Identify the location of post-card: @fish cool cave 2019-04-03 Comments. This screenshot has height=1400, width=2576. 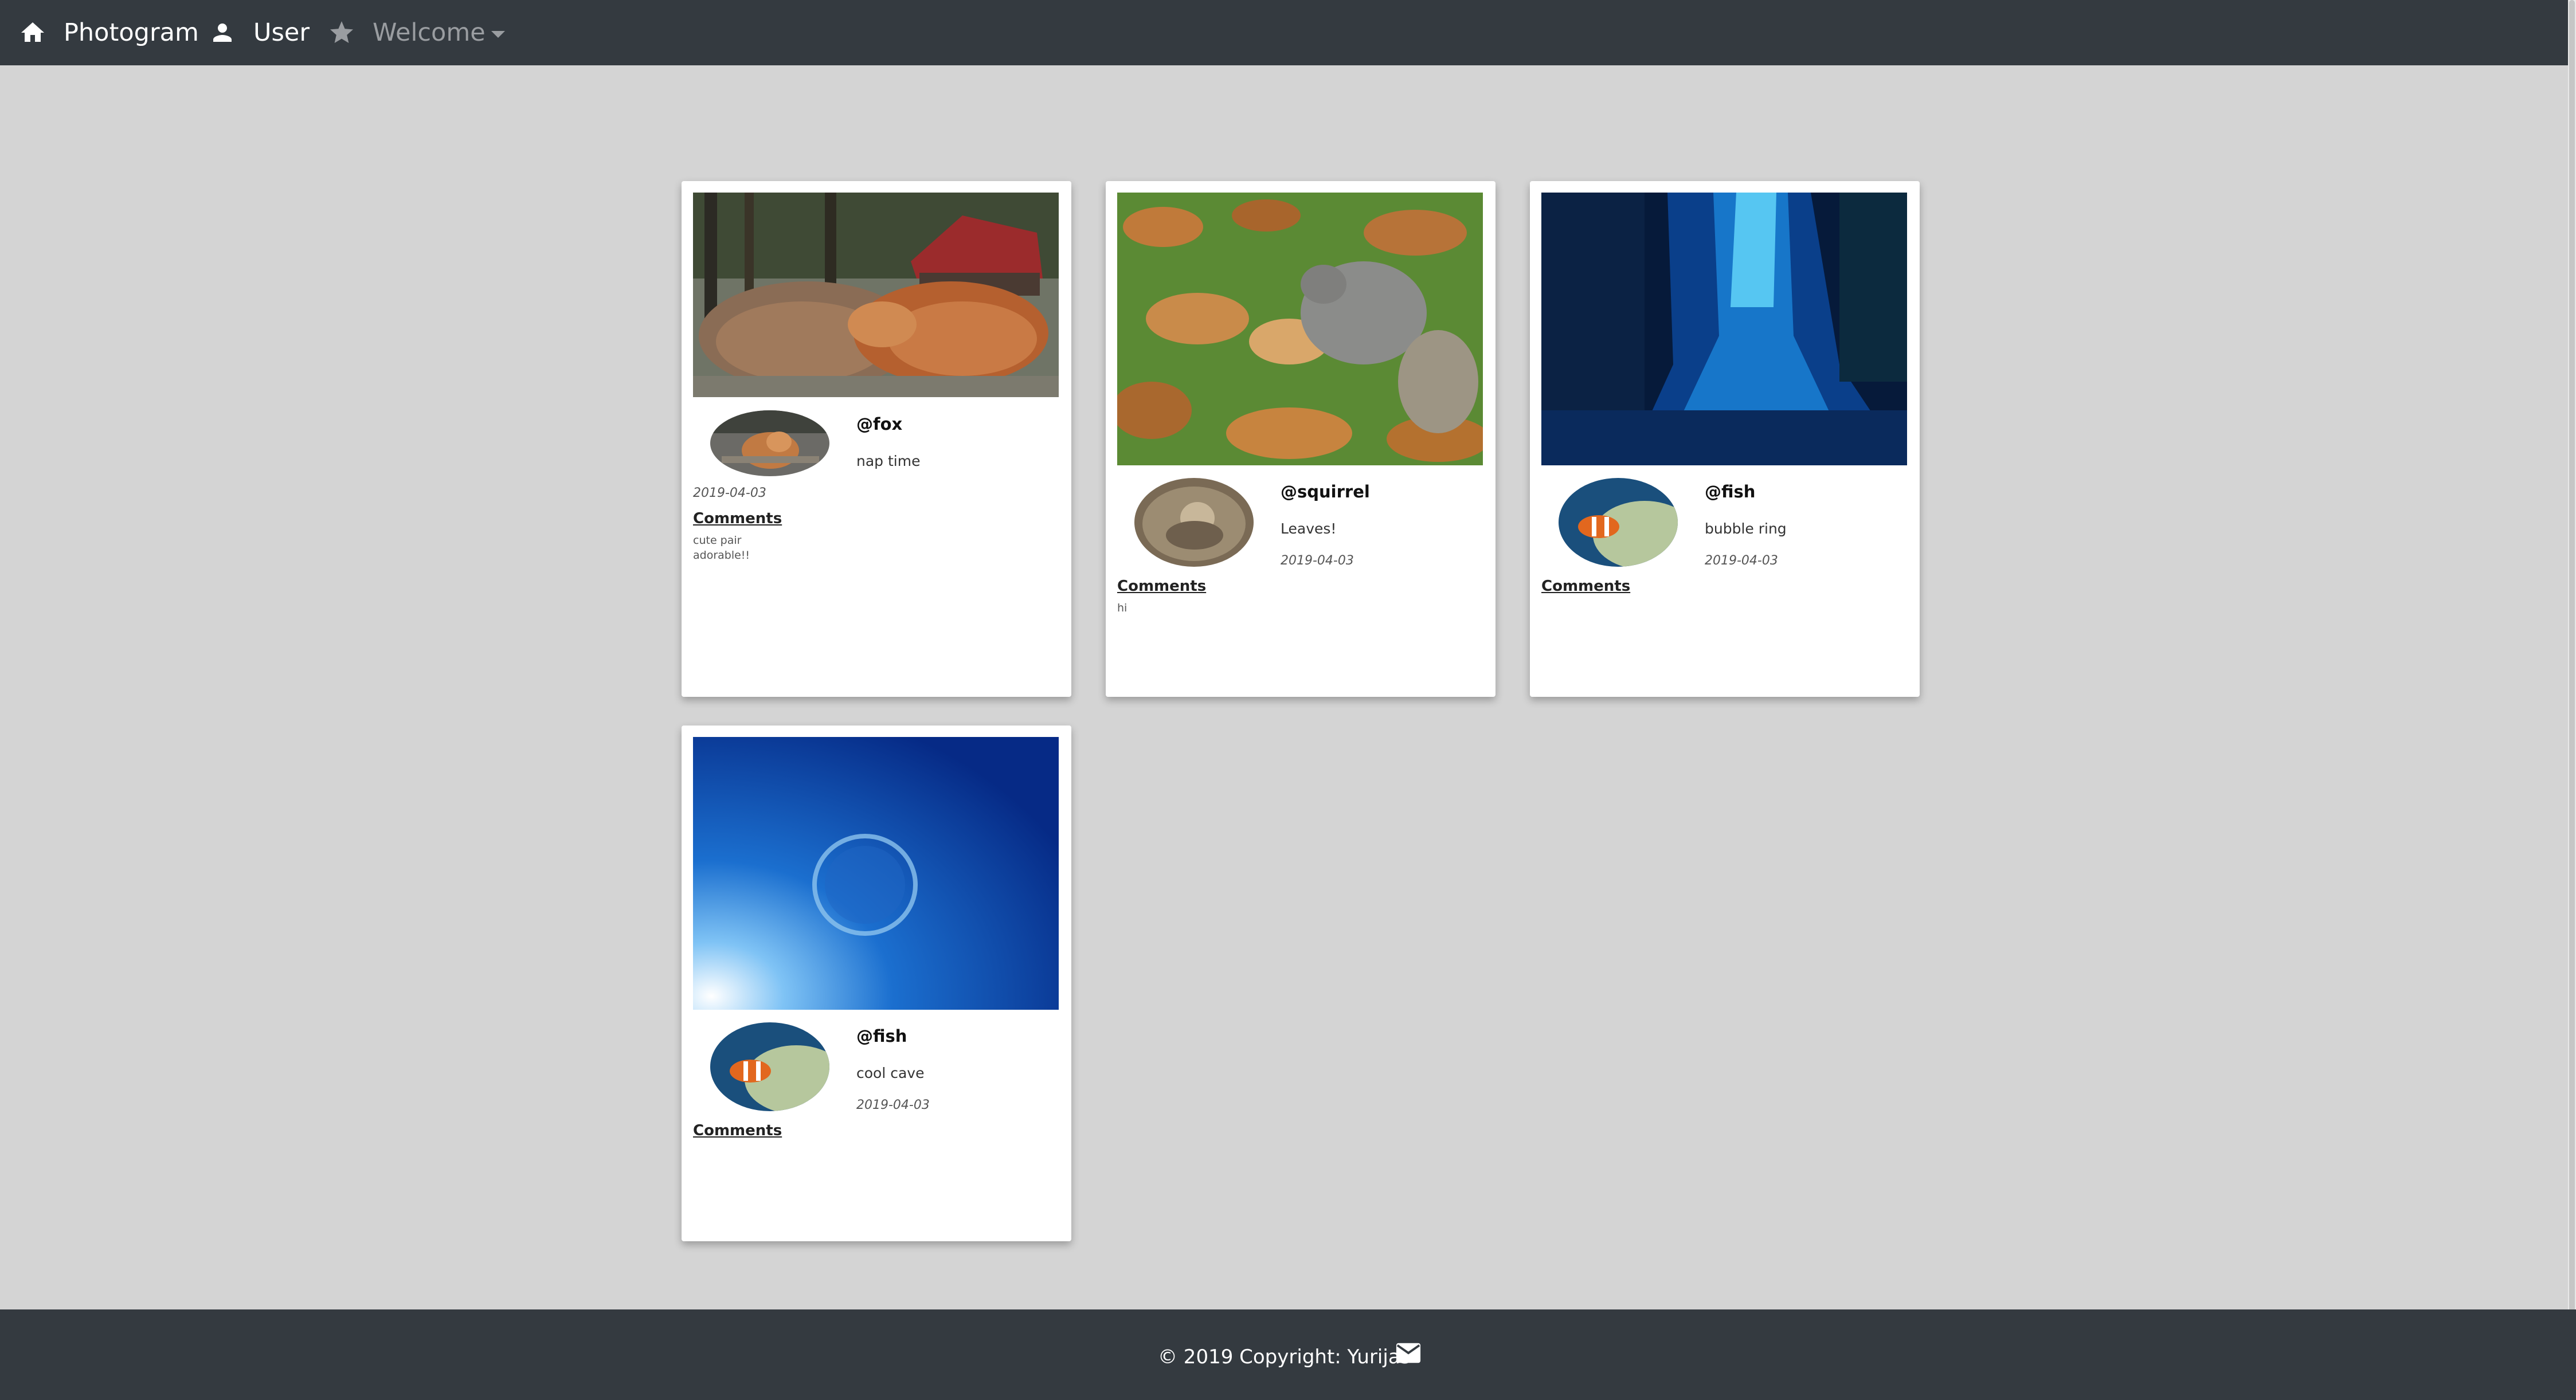
(876, 984).